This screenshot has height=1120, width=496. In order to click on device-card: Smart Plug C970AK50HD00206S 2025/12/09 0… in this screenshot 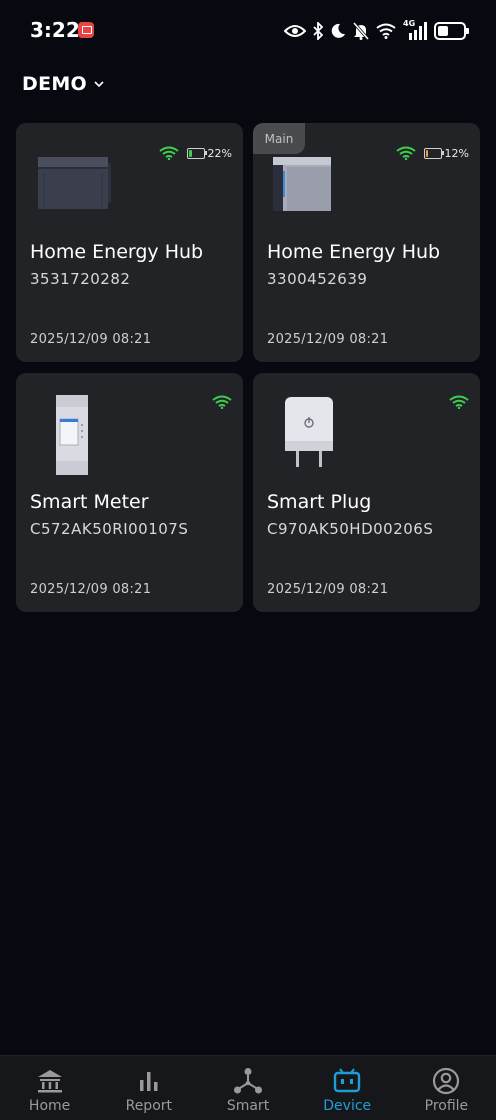, I will do `click(366, 492)`.